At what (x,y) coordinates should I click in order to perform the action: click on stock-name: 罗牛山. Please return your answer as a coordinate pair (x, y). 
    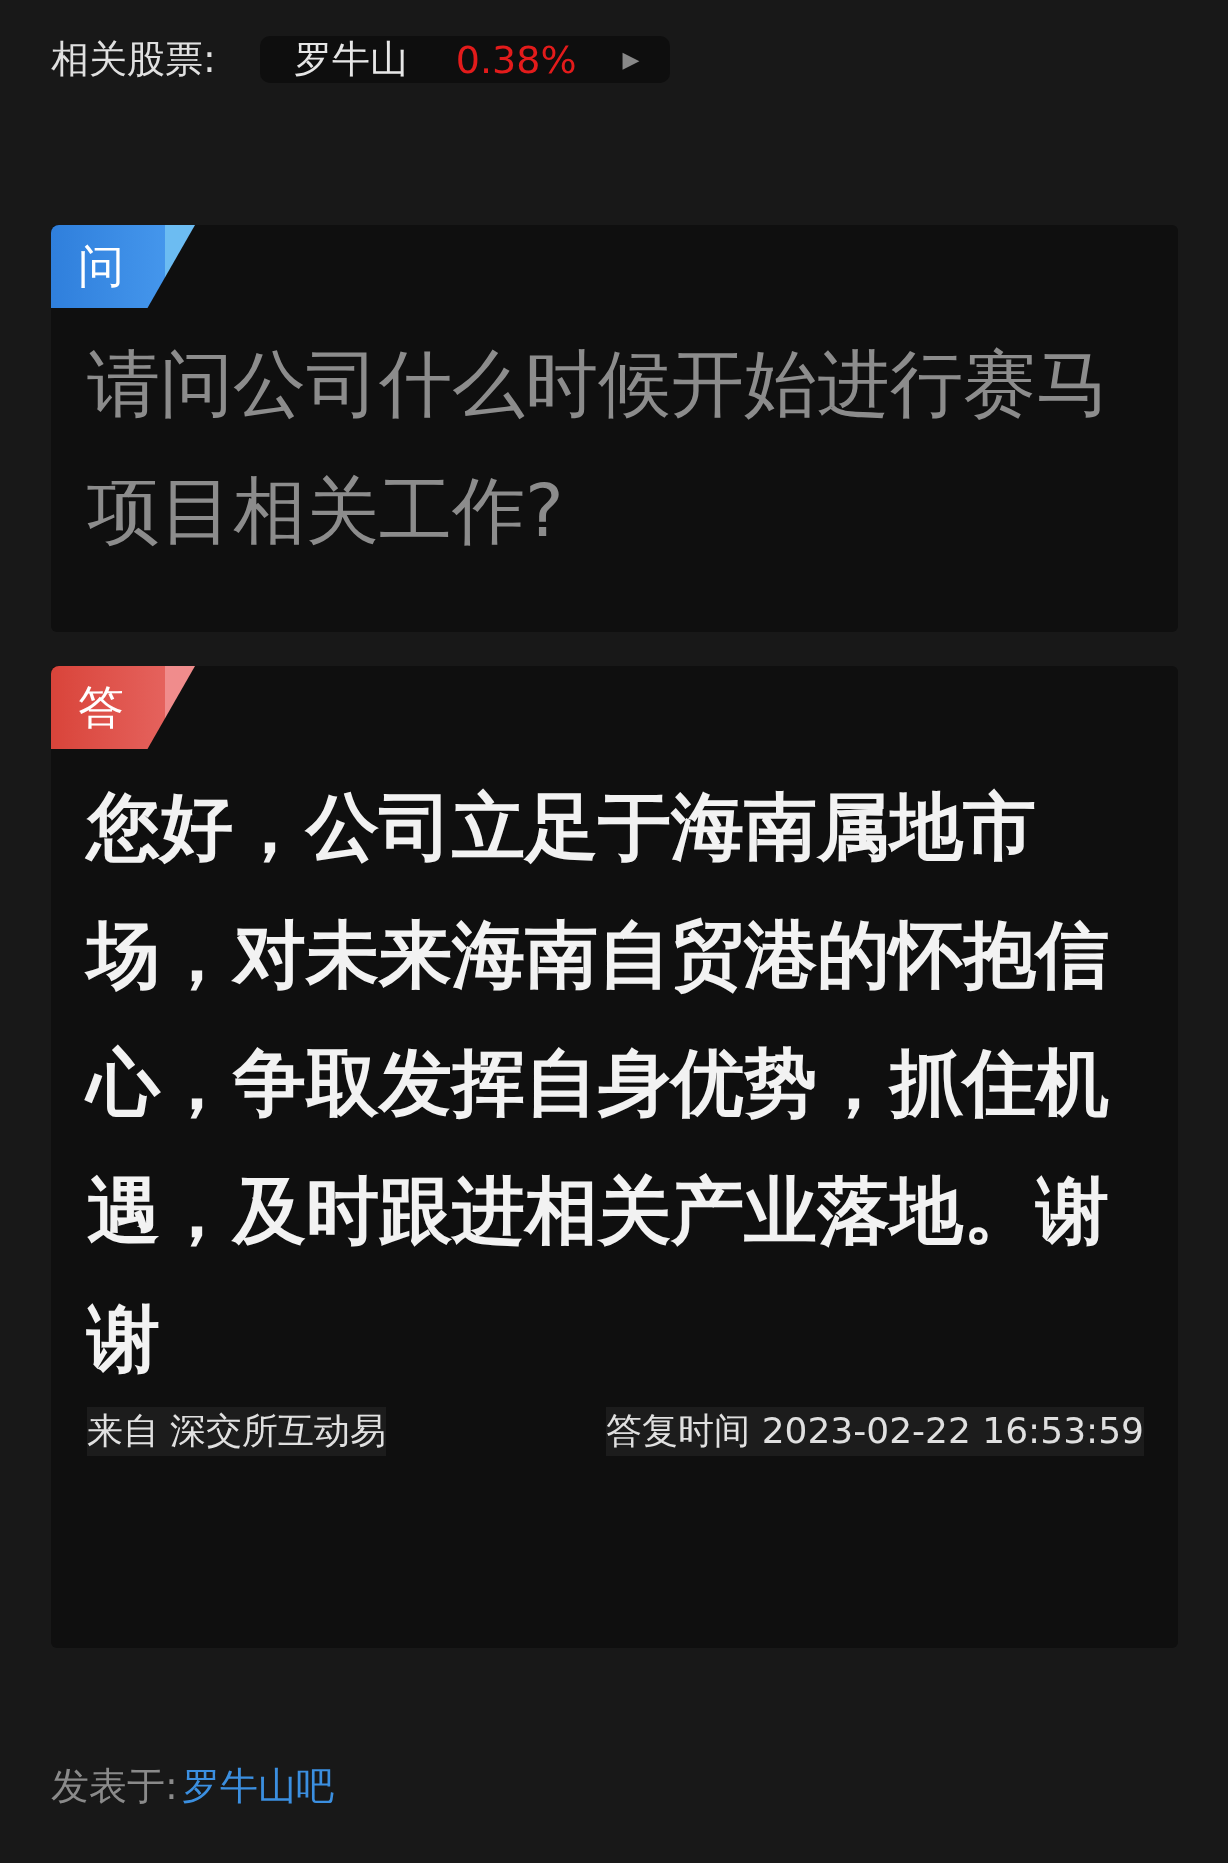
    Looking at the image, I should click on (350, 59).